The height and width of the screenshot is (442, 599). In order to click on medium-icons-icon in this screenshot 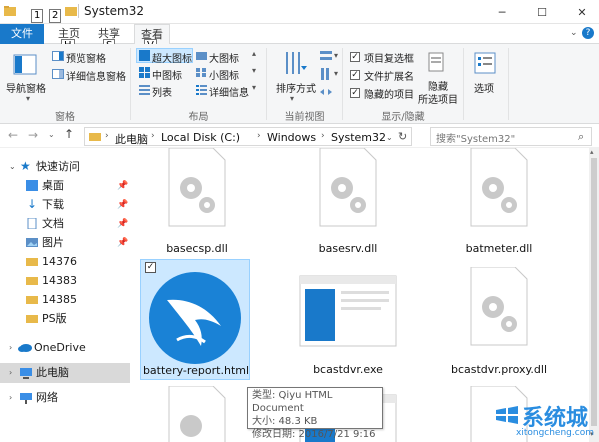, I will do `click(144, 72)`.